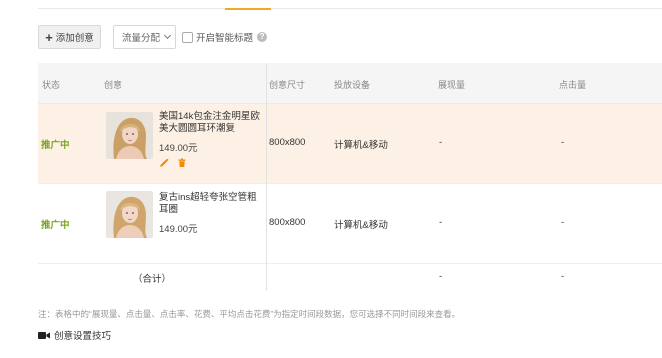 The height and width of the screenshot is (358, 662). What do you see at coordinates (74, 38) in the screenshot?
I see `add-creative-label: 添加创意` at bounding box center [74, 38].